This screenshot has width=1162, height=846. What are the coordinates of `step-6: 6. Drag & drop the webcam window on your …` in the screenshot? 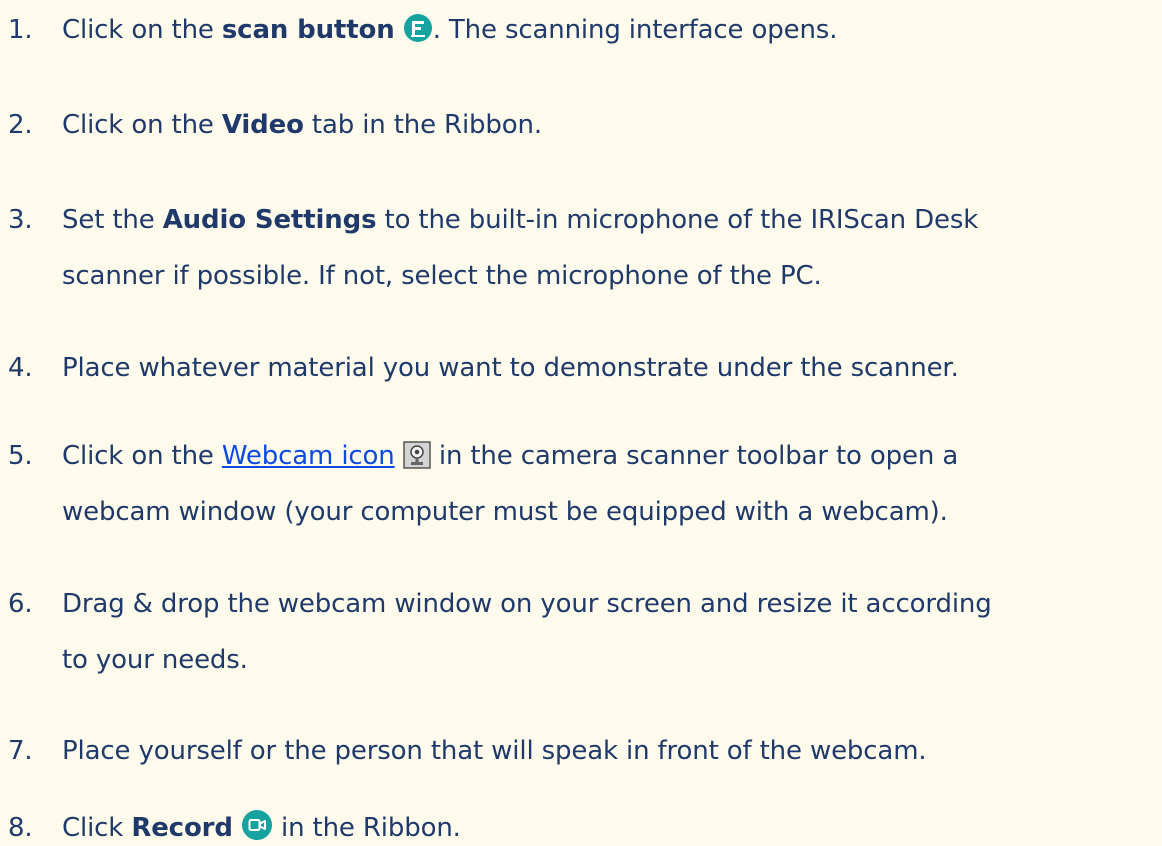 It's located at (583, 604).